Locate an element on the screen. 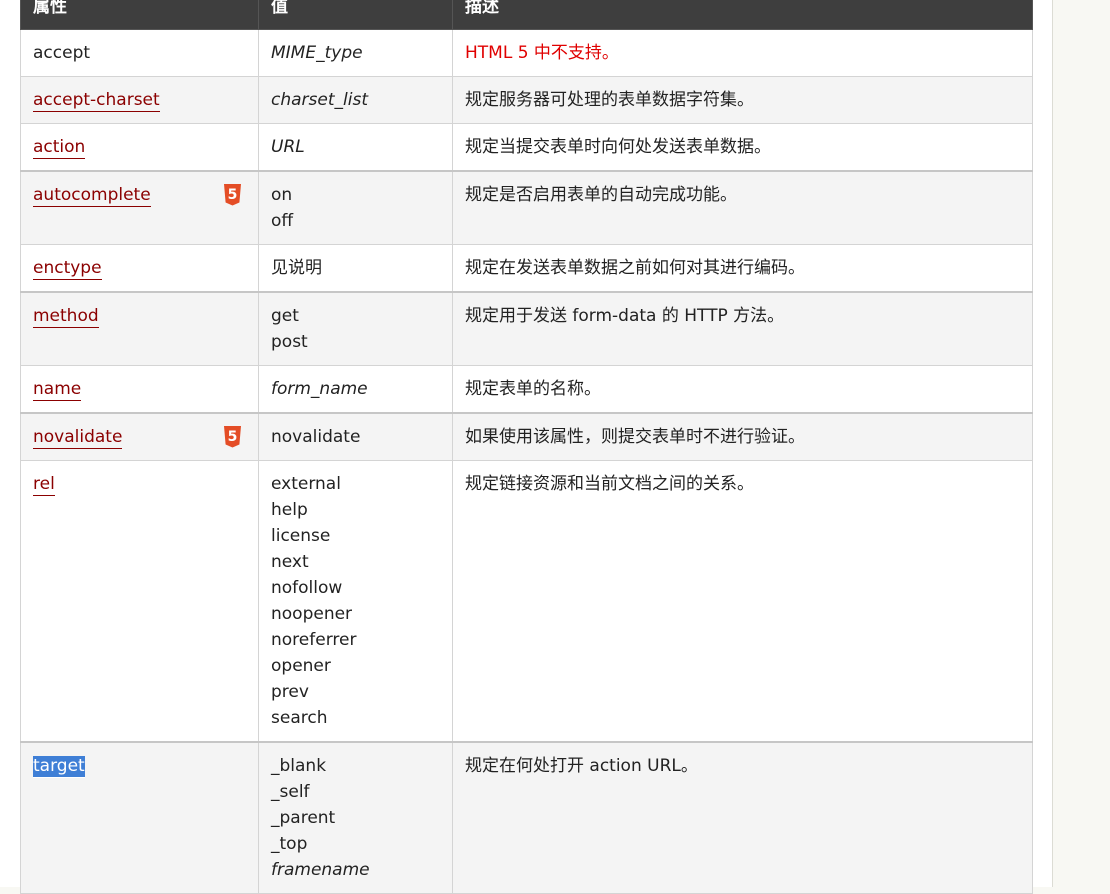  value-text: charset_list is located at coordinates (319, 100).